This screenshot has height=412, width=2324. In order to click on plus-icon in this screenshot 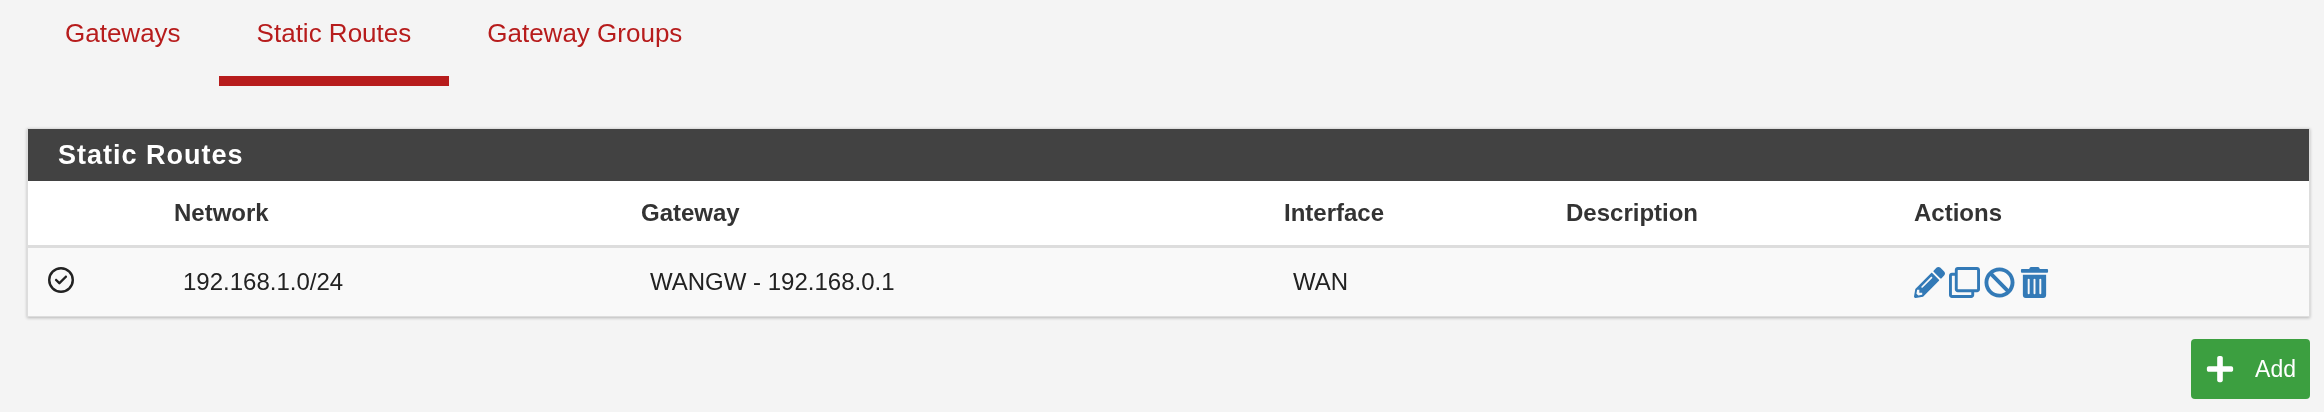, I will do `click(2220, 369)`.